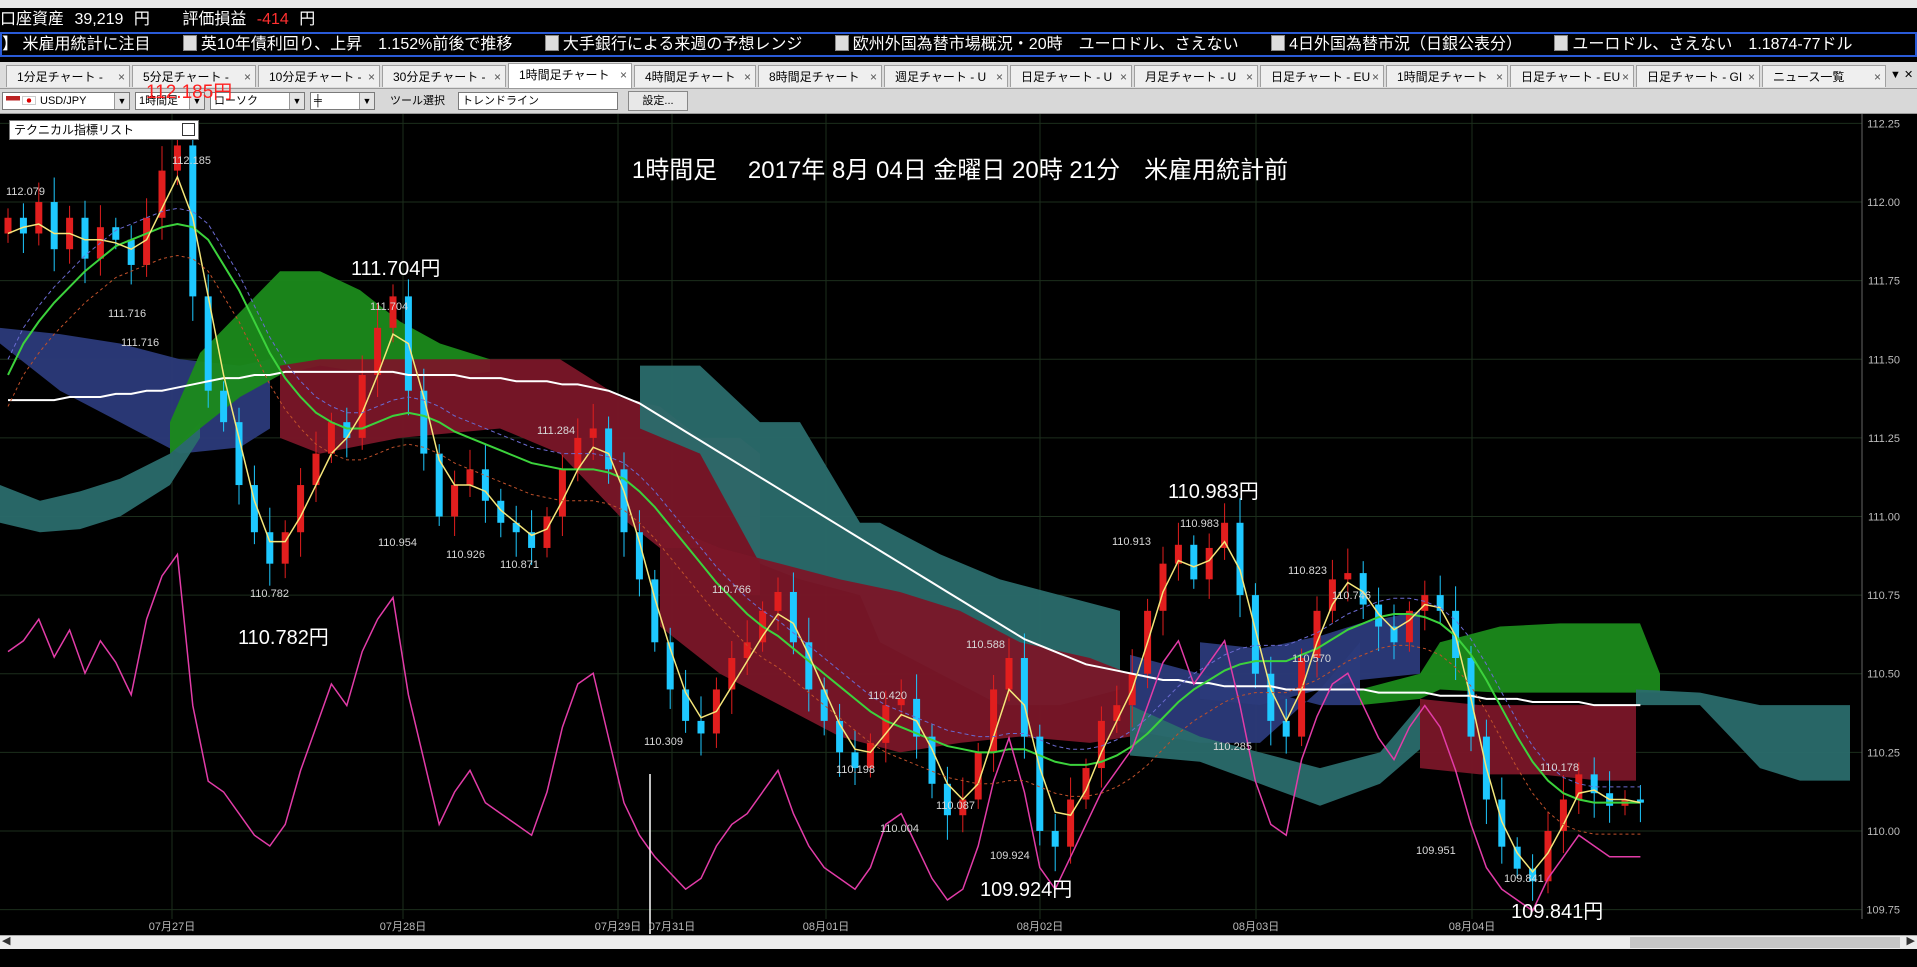  Describe the element at coordinates (1026, 890) in the screenshot. I see `price-callout: 109.924円` at that location.